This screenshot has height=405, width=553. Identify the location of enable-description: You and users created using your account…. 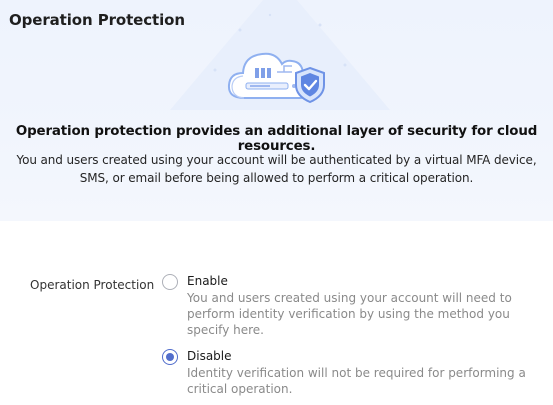
(349, 314).